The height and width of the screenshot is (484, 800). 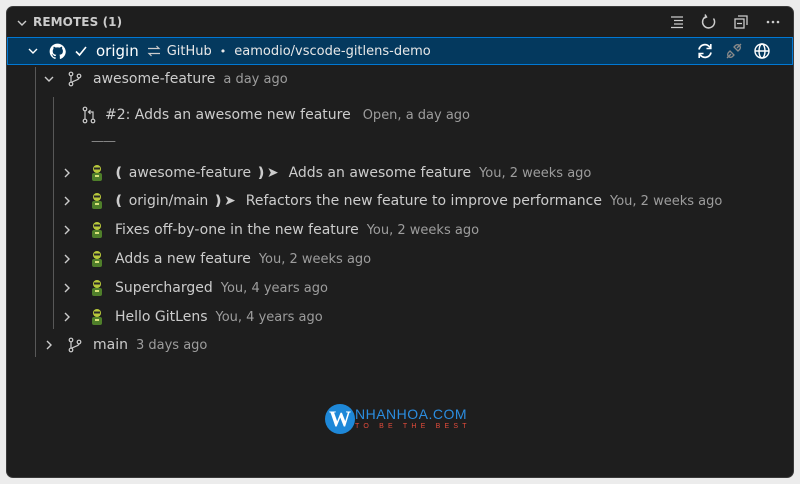 What do you see at coordinates (164, 288) in the screenshot?
I see `commit-message: Supercharged` at bounding box center [164, 288].